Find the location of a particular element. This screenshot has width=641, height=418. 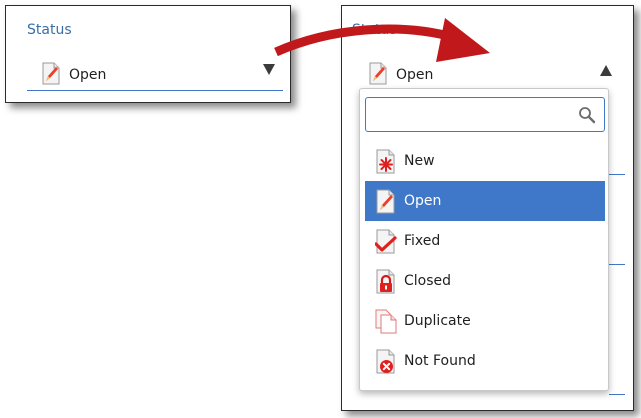

status-option-label: Duplicate is located at coordinates (437, 321).